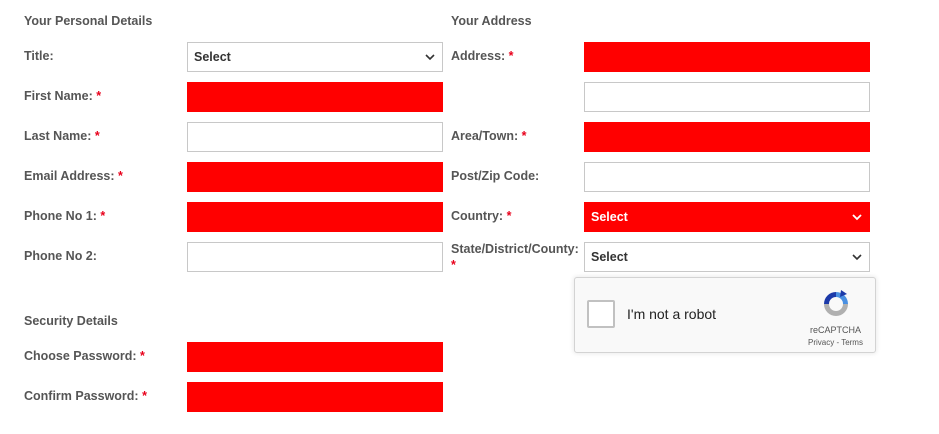 The height and width of the screenshot is (434, 939). What do you see at coordinates (672, 314) in the screenshot?
I see `recaptcha-label: I'm not a robot` at bounding box center [672, 314].